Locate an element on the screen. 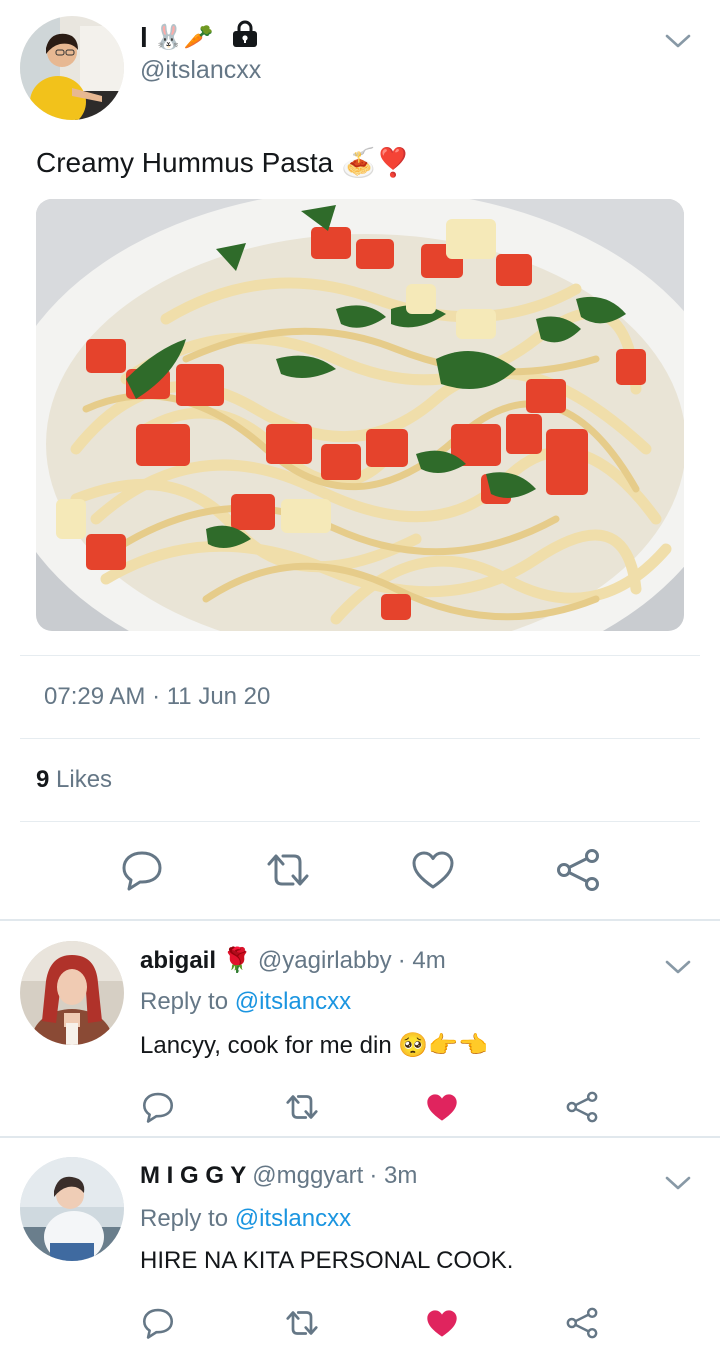 The width and height of the screenshot is (720, 1346). author-name: l 🐰🥕 is located at coordinates (200, 37).